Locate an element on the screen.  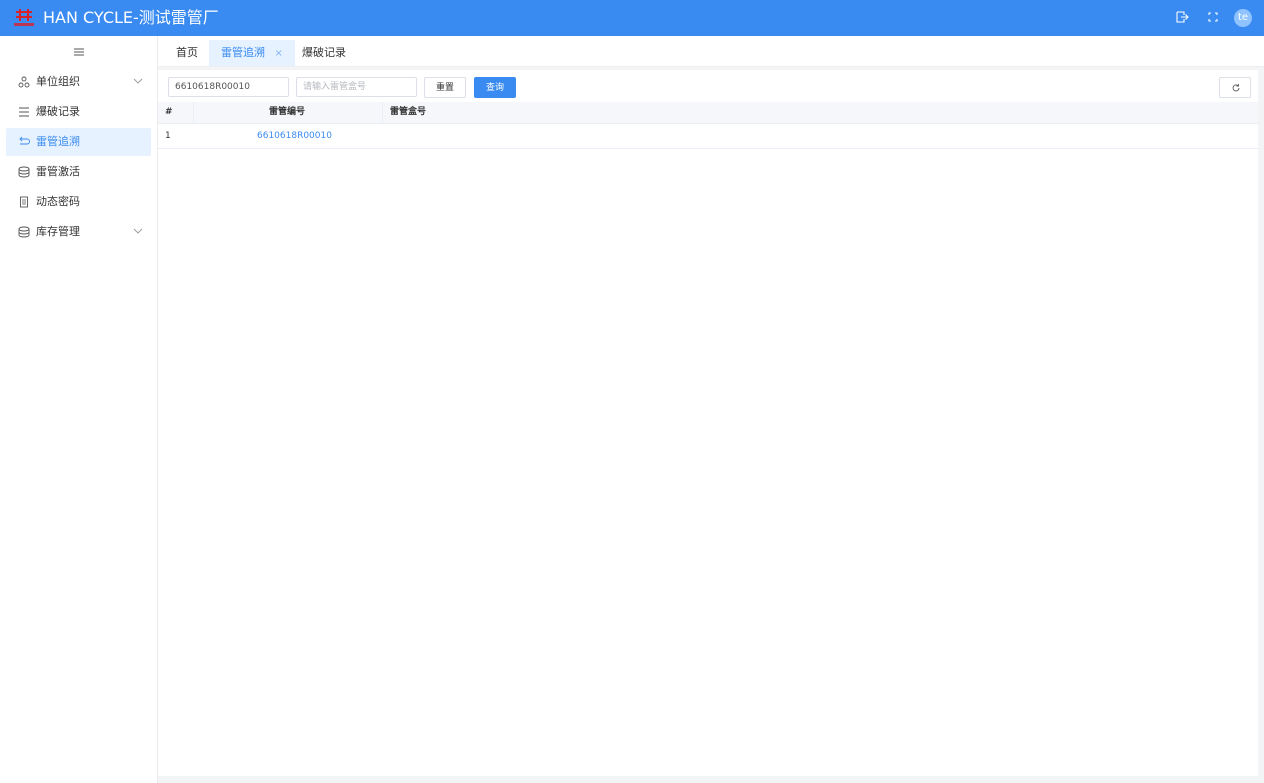
trace-icon is located at coordinates (24, 140).